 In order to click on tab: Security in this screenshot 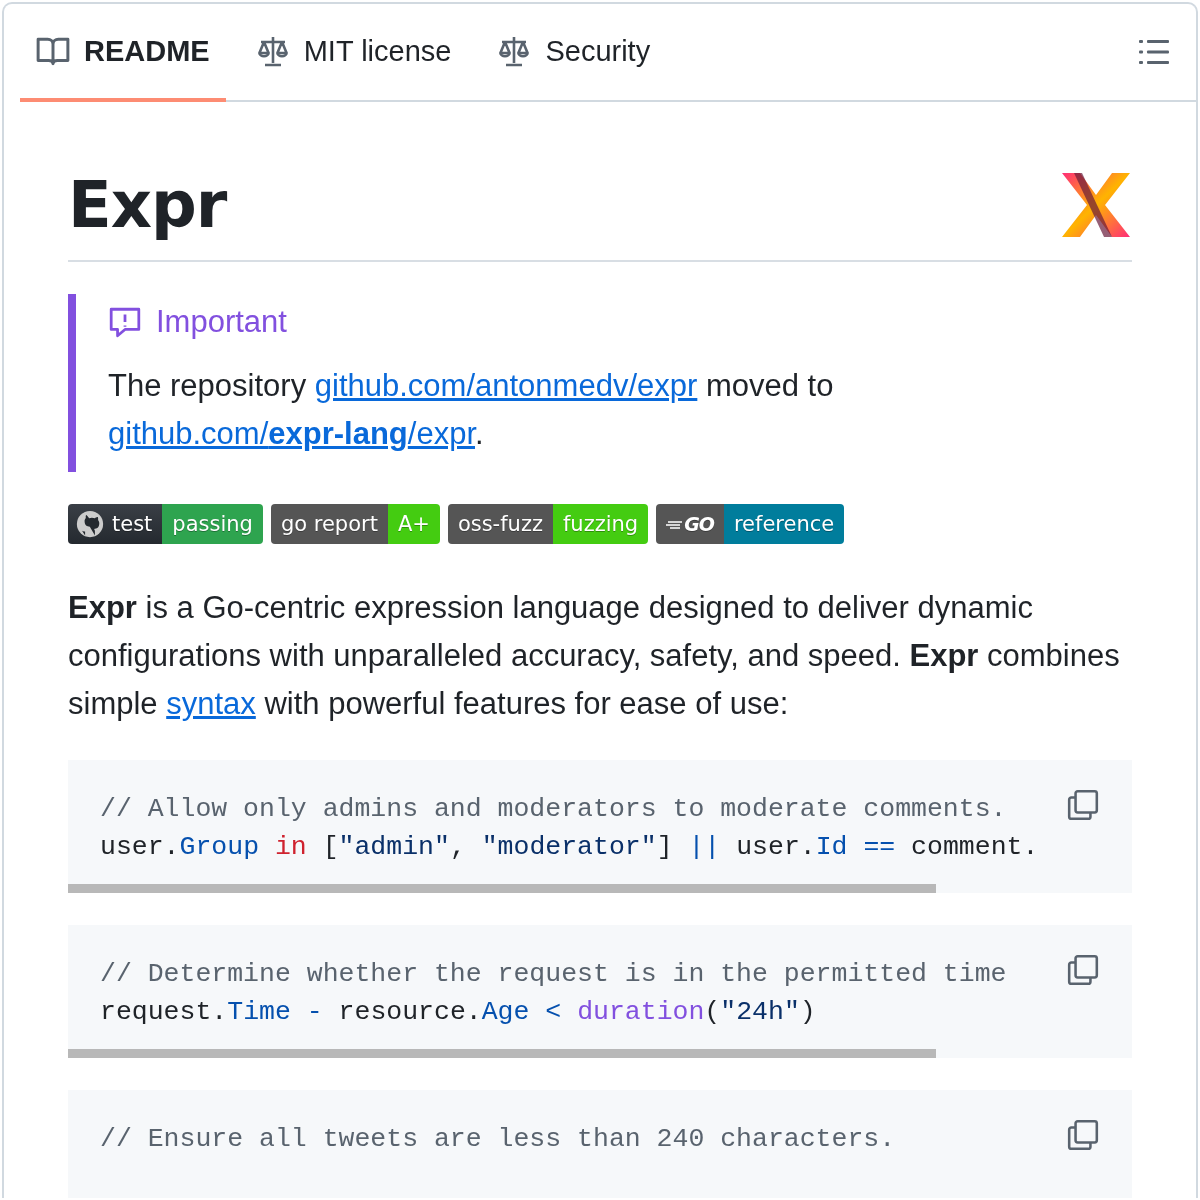, I will do `click(574, 53)`.